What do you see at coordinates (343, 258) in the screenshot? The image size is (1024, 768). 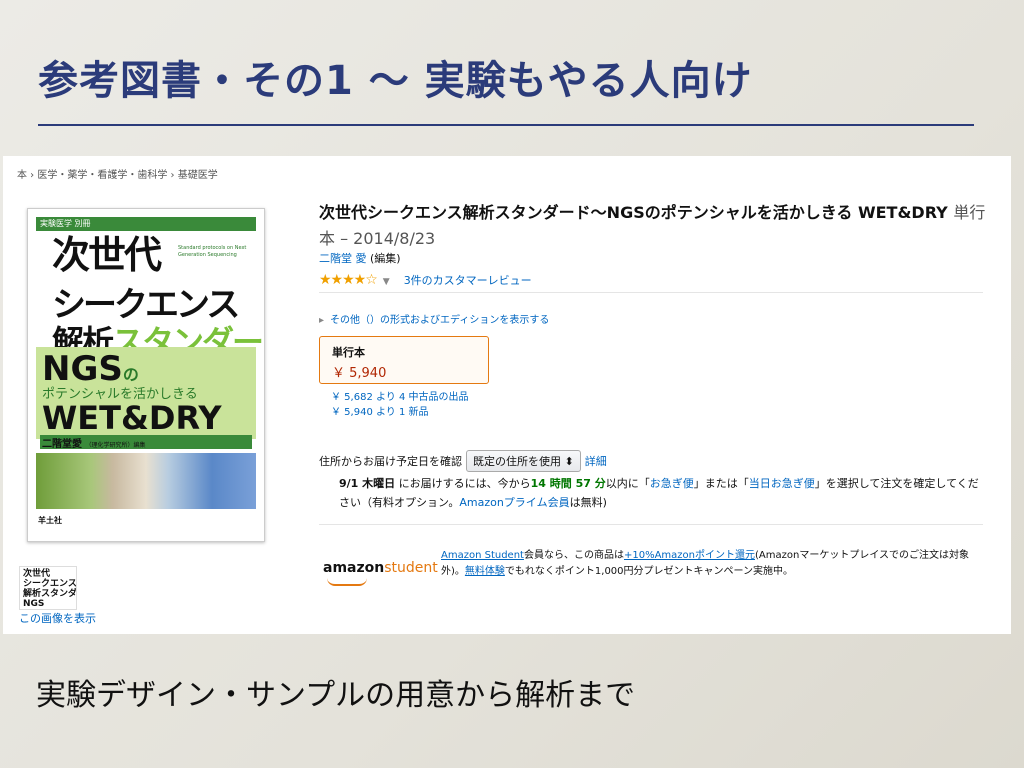 I see `author-link: 二階堂 愛` at bounding box center [343, 258].